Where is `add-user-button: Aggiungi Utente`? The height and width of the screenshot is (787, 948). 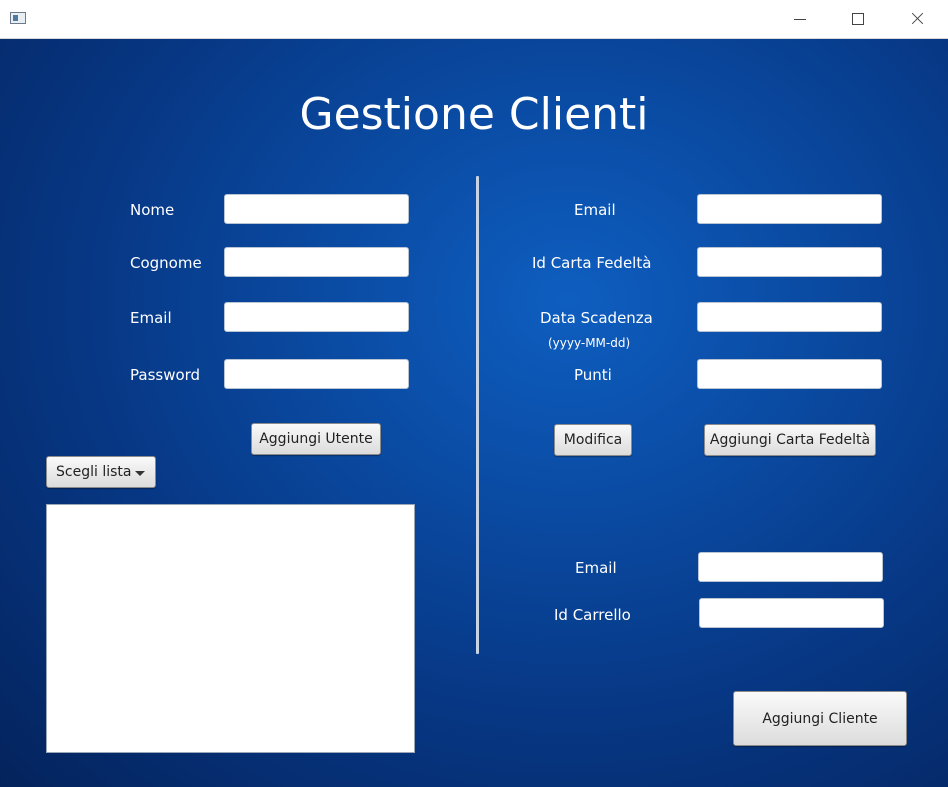
add-user-button: Aggiungi Utente is located at coordinates (316, 439).